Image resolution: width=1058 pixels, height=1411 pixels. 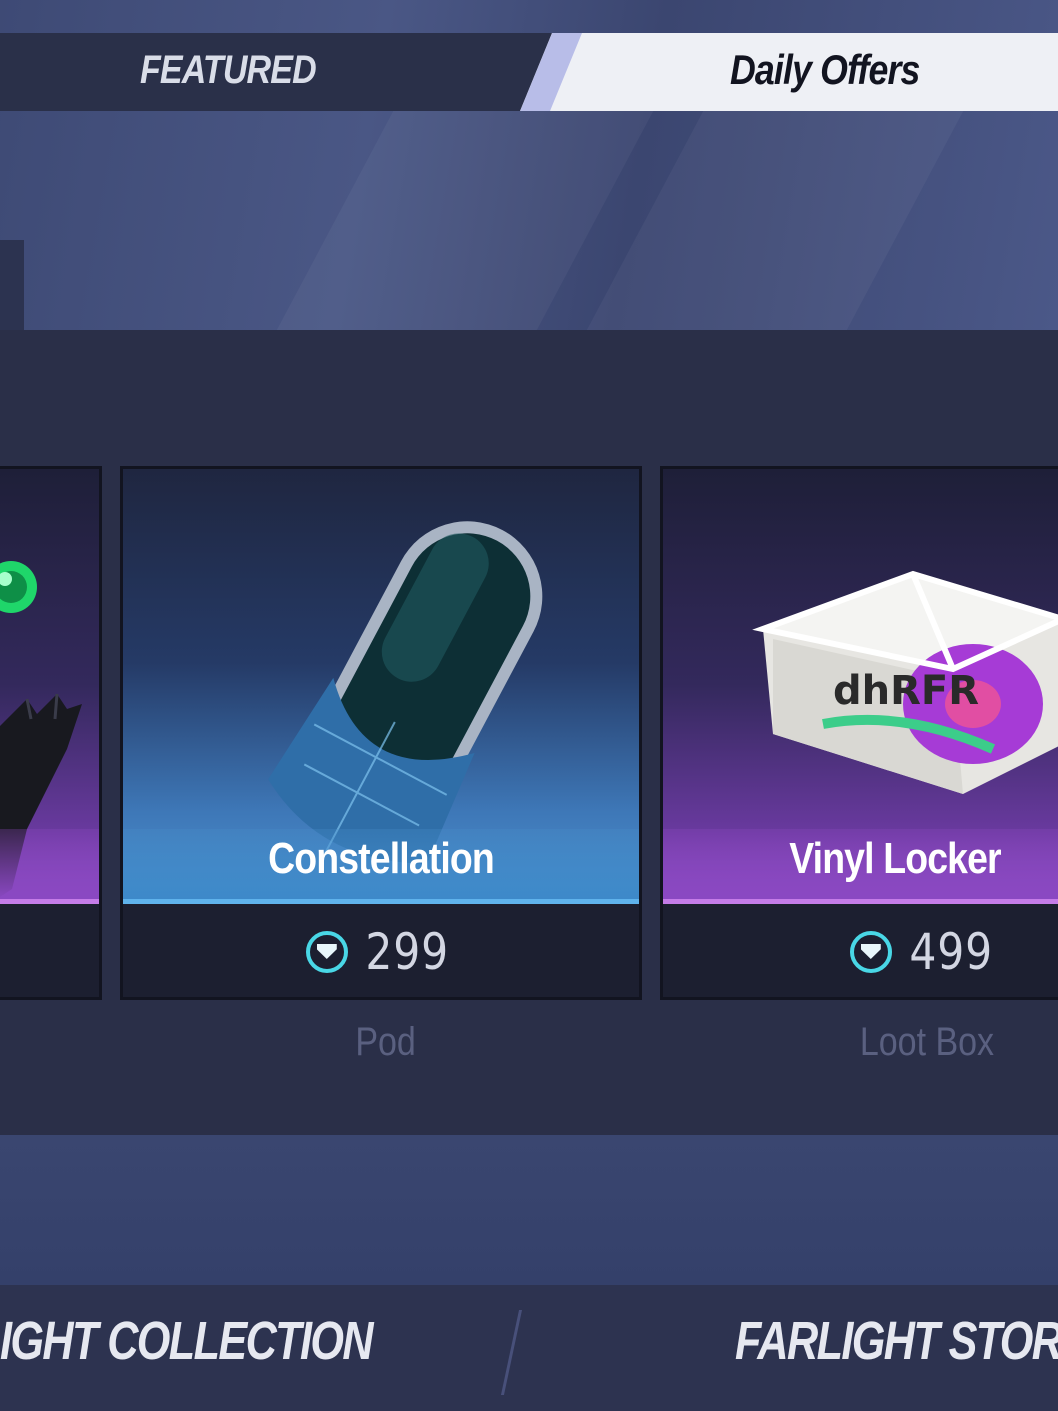 I want to click on tab-daily-offers: Daily Offers, so click(x=789, y=72).